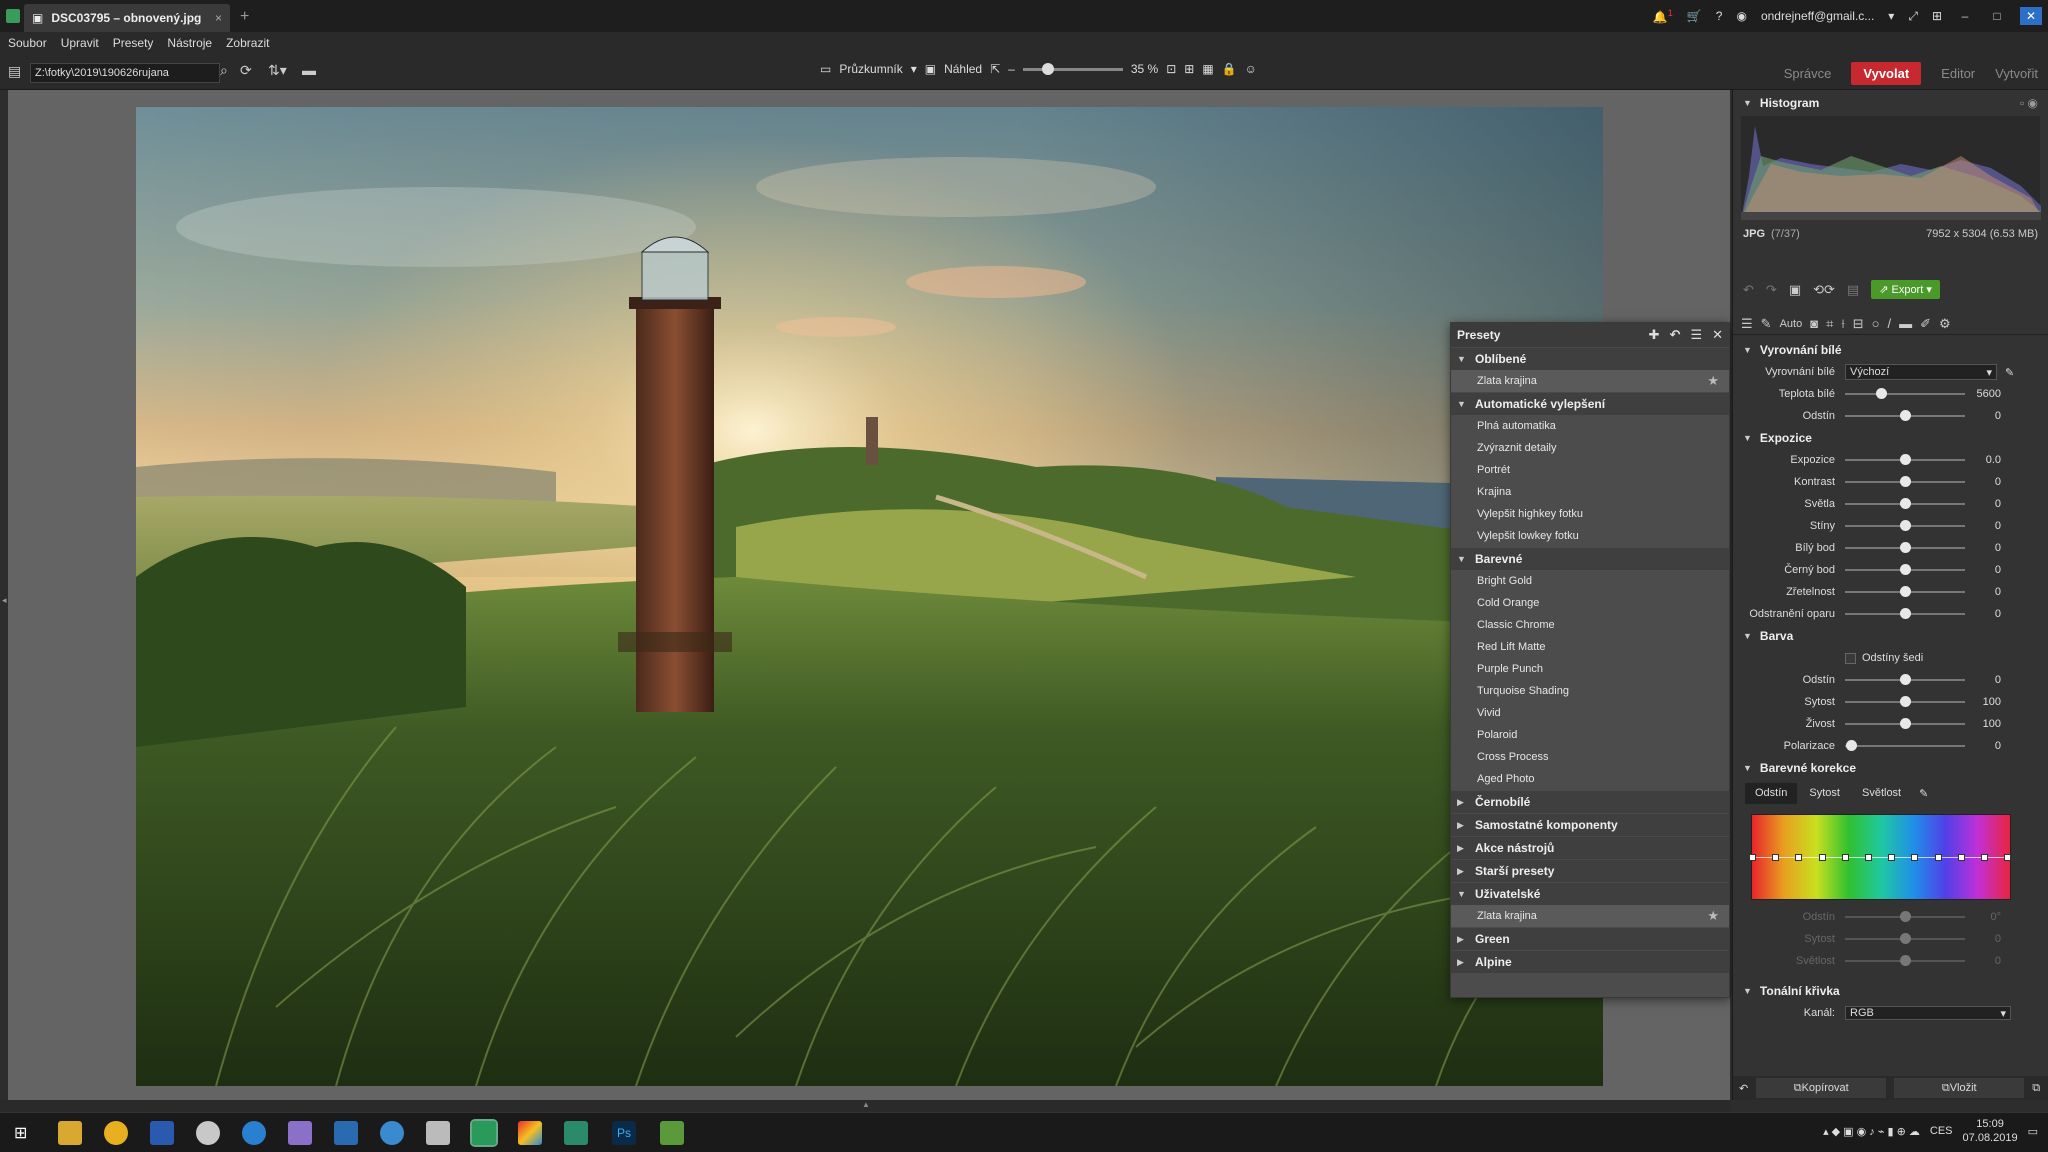 This screenshot has height=1152, width=2048. What do you see at coordinates (914, 69) in the screenshot?
I see `explorer-dropdown-icon: ▾` at bounding box center [914, 69].